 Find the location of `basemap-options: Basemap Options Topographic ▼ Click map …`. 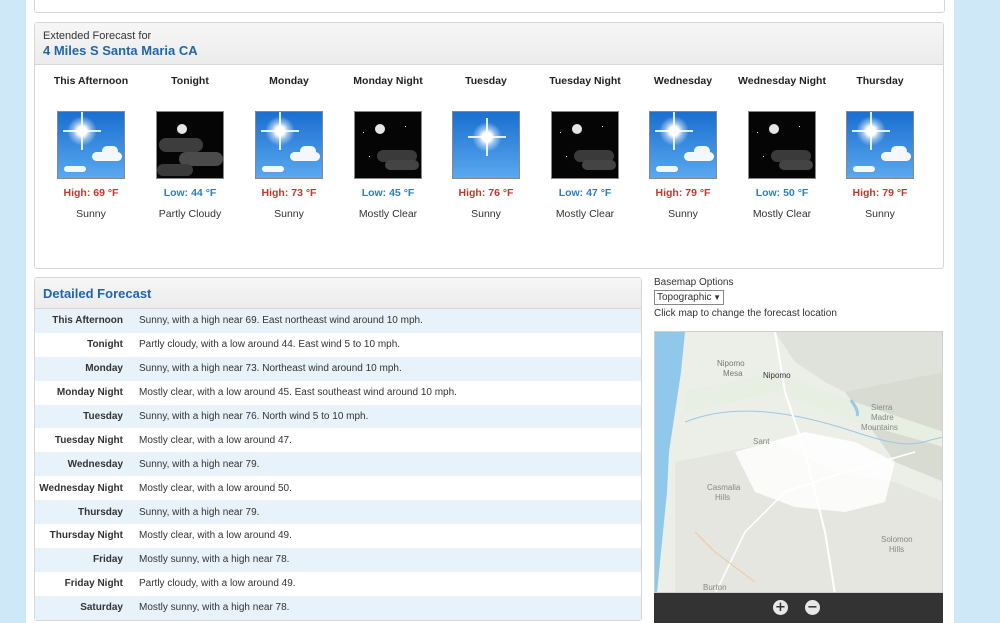

basemap-options: Basemap Options Topographic ▼ Click map … is located at coordinates (804, 298).